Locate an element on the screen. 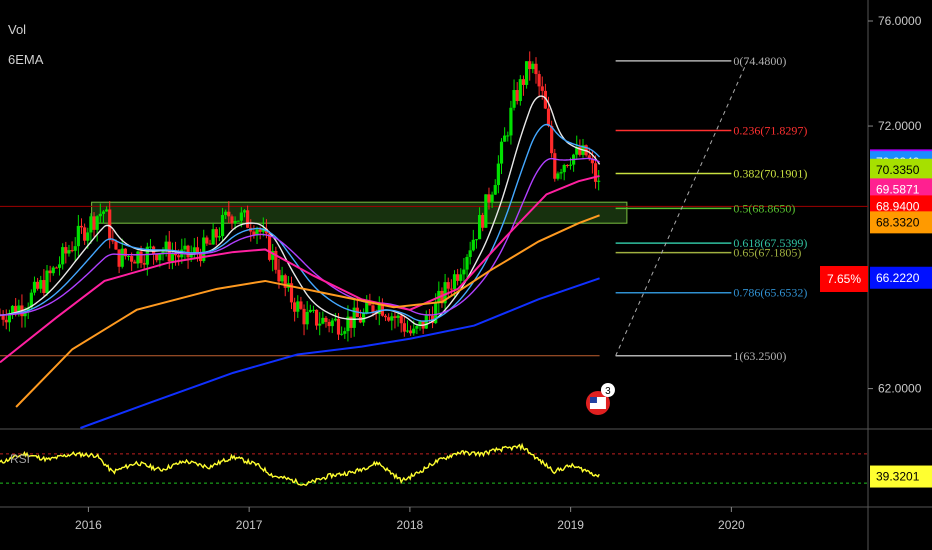 The height and width of the screenshot is (550, 932). x-tick-label: 2020 is located at coordinates (731, 525).